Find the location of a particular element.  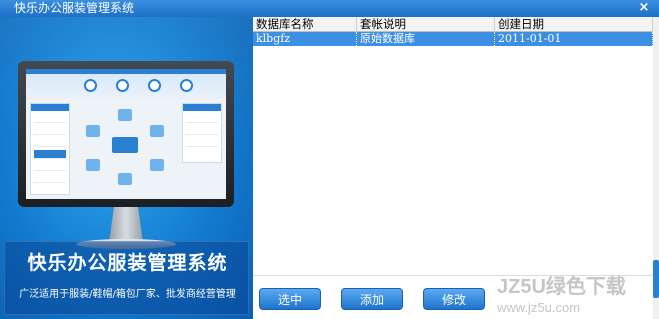

grid-header: 数据库名称 套帐说明 创建日期 is located at coordinates (453, 24).